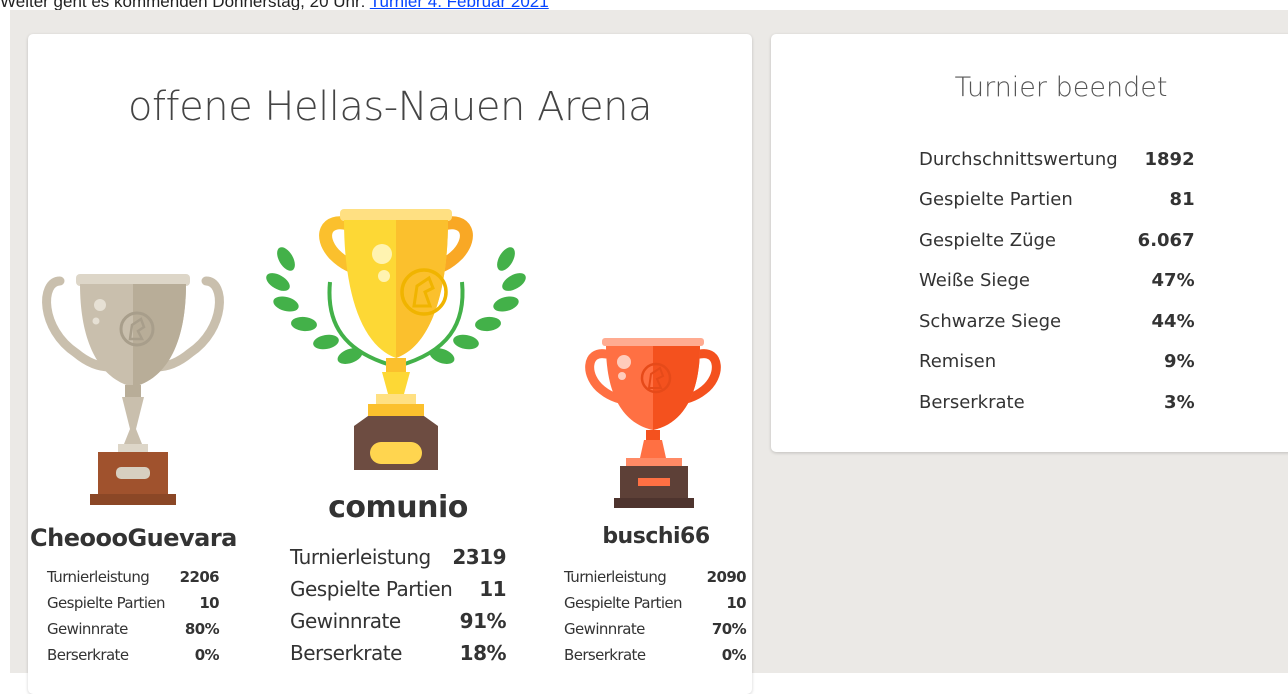 This screenshot has height=694, width=1288. I want to click on stat-label: Weiße Siege, so click(974, 281).